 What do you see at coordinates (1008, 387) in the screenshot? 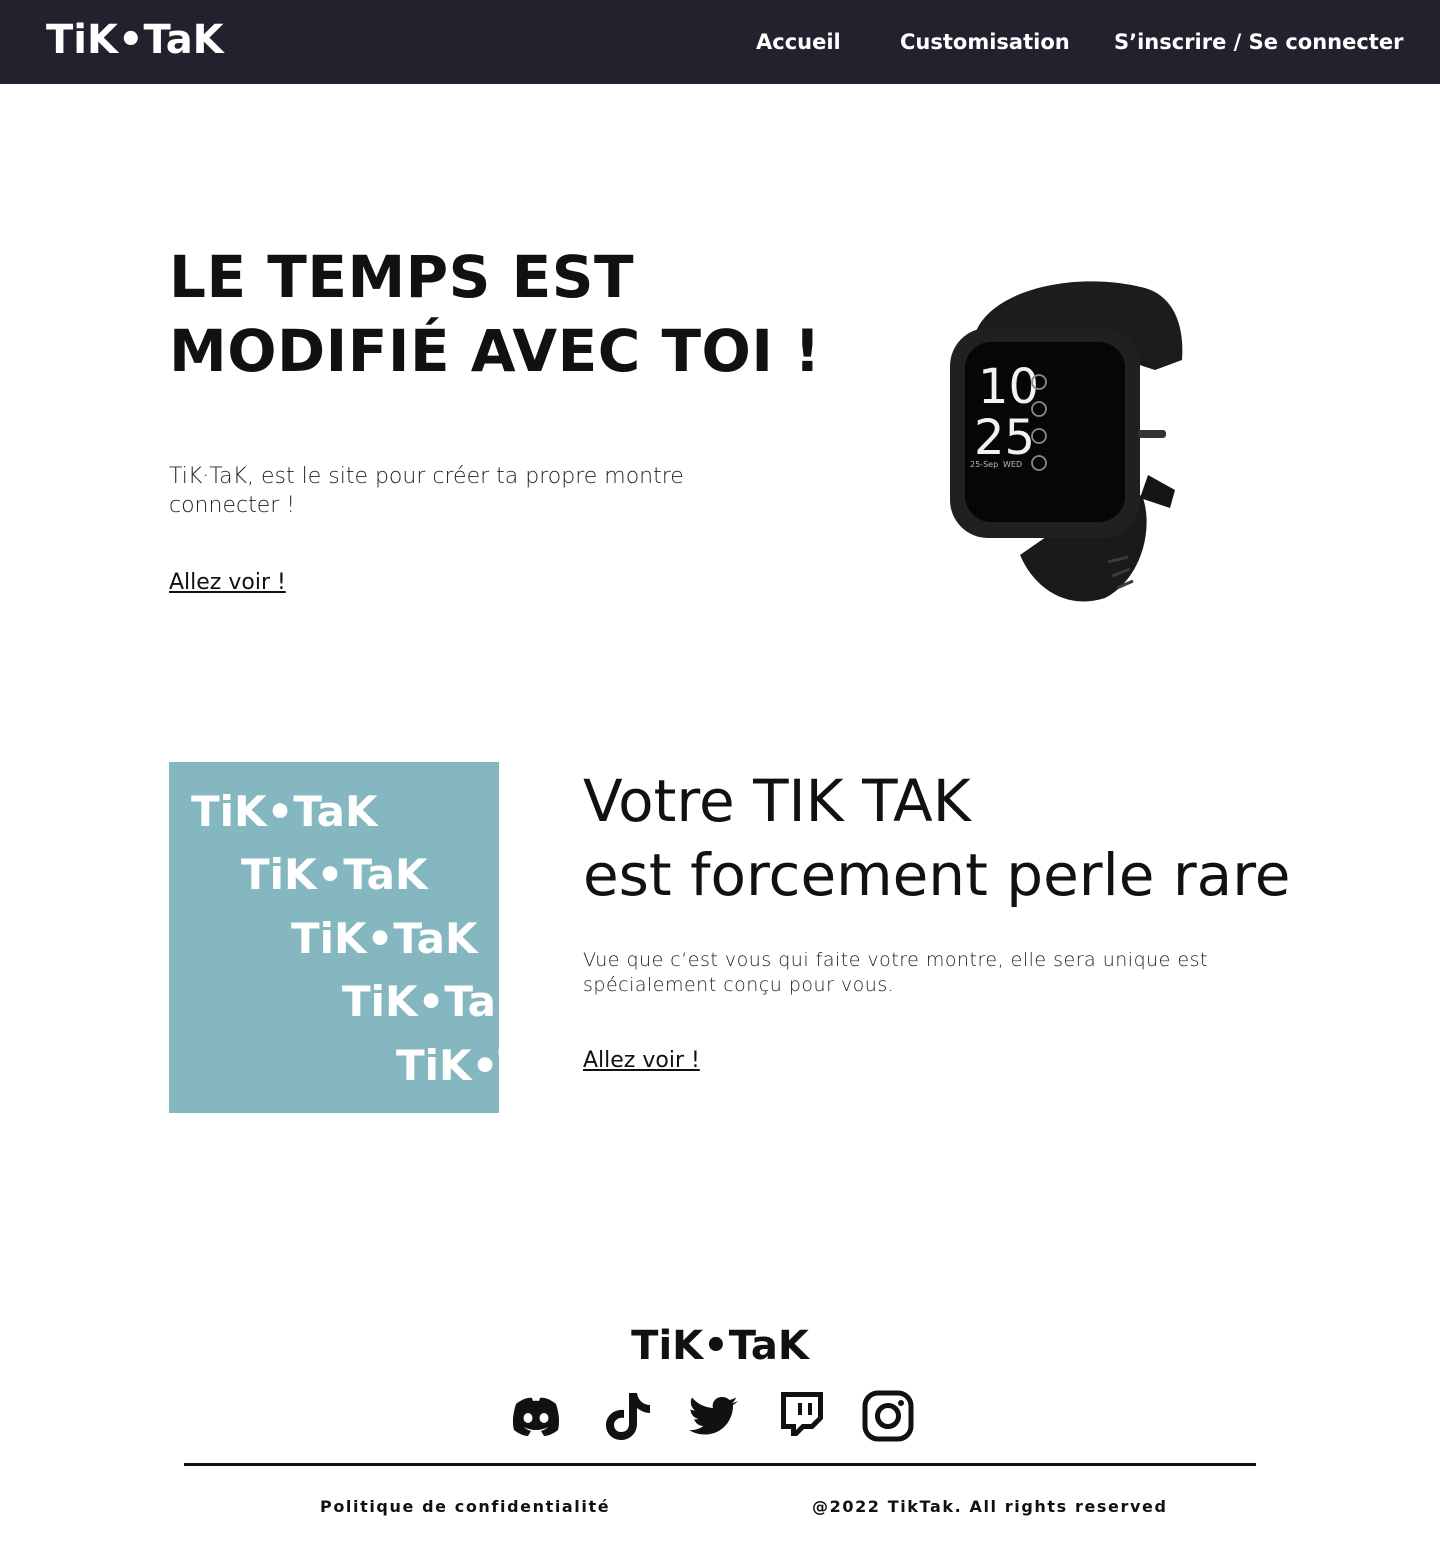
I see `watch-hour: 10` at bounding box center [1008, 387].